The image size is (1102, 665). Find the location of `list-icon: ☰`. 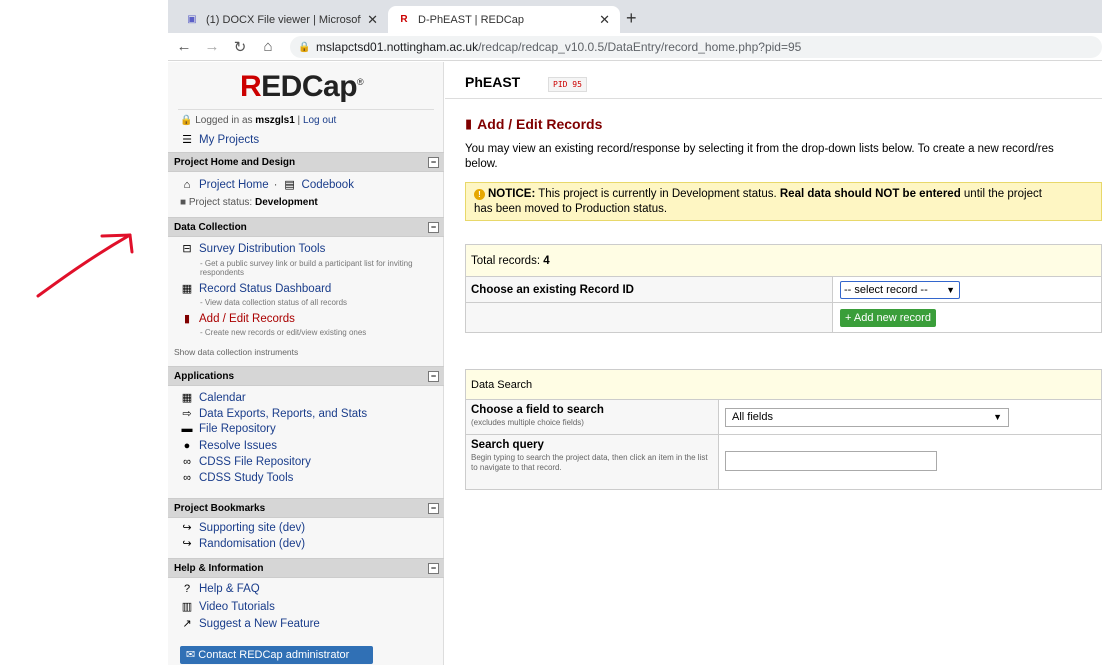

list-icon: ☰ is located at coordinates (187, 140).